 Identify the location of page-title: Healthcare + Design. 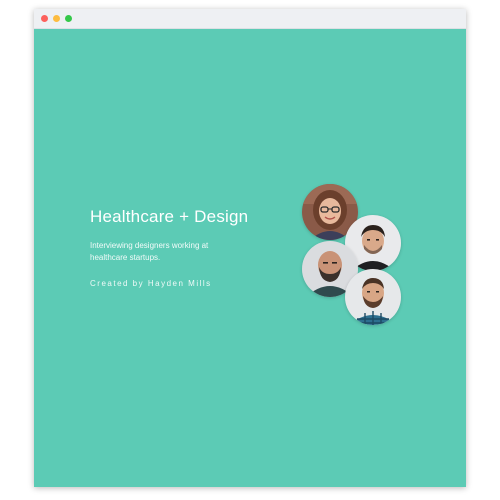
(169, 216).